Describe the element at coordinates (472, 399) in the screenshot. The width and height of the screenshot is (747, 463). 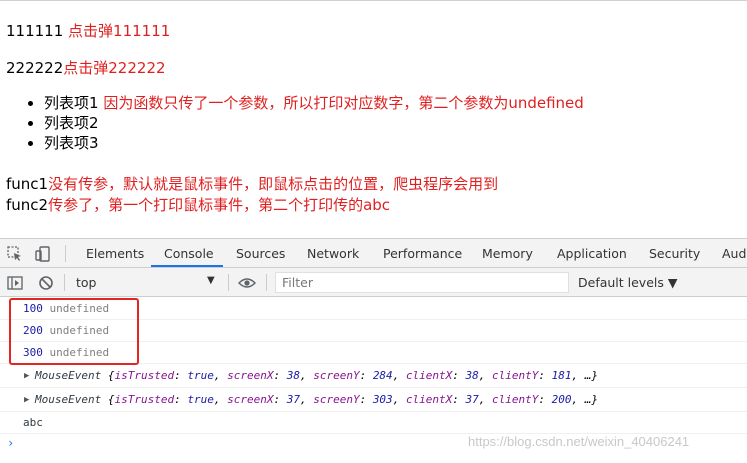
I see `event-clientx: 37` at that location.